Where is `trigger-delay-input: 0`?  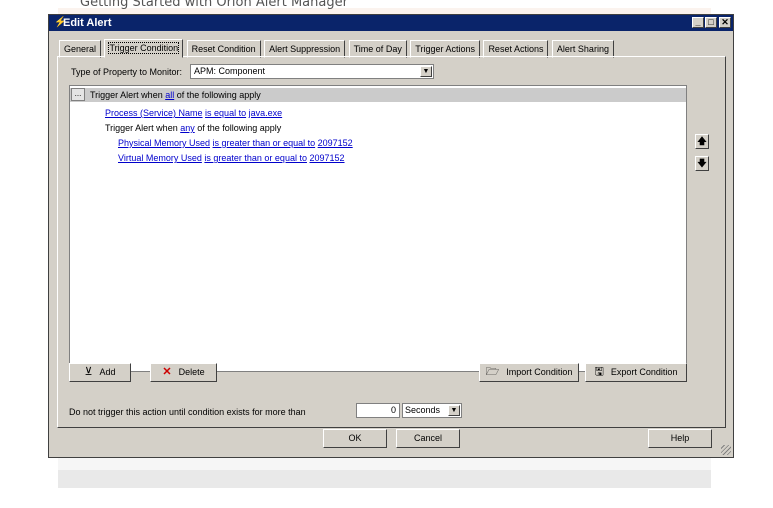 trigger-delay-input: 0 is located at coordinates (378, 410).